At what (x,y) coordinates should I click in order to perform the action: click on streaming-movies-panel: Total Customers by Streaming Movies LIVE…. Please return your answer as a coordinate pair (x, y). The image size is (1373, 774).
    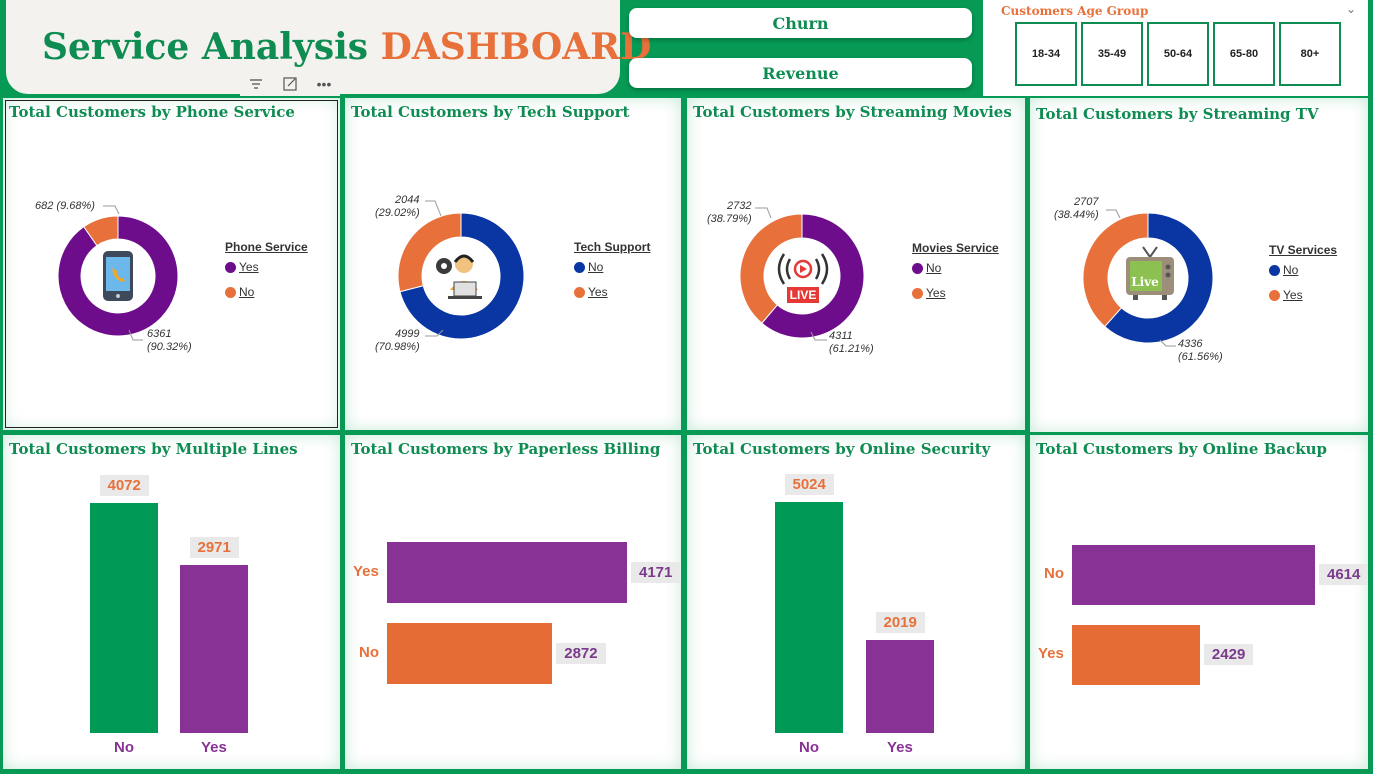
    Looking at the image, I should click on (856, 264).